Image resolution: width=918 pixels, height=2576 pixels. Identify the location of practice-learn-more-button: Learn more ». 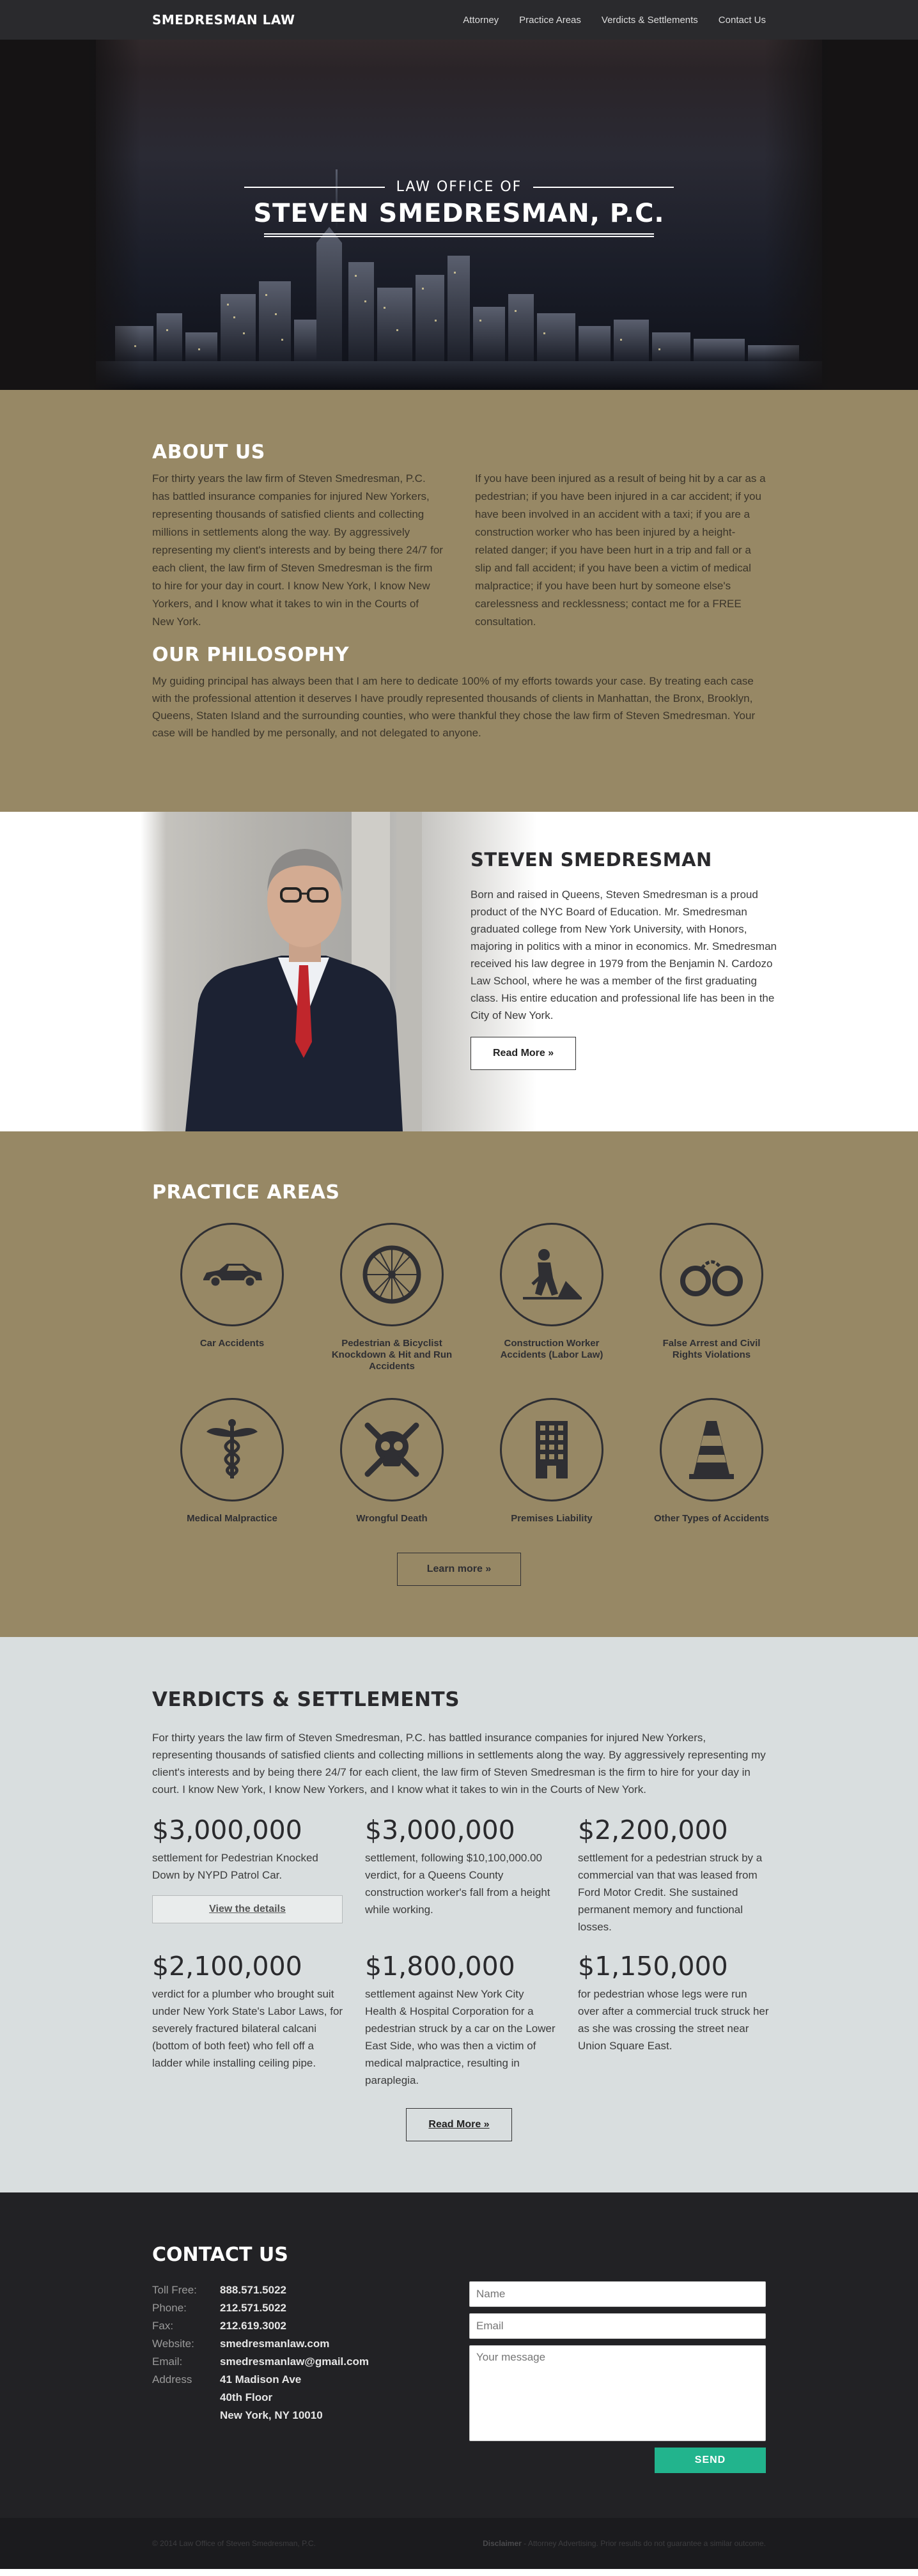
(459, 1569).